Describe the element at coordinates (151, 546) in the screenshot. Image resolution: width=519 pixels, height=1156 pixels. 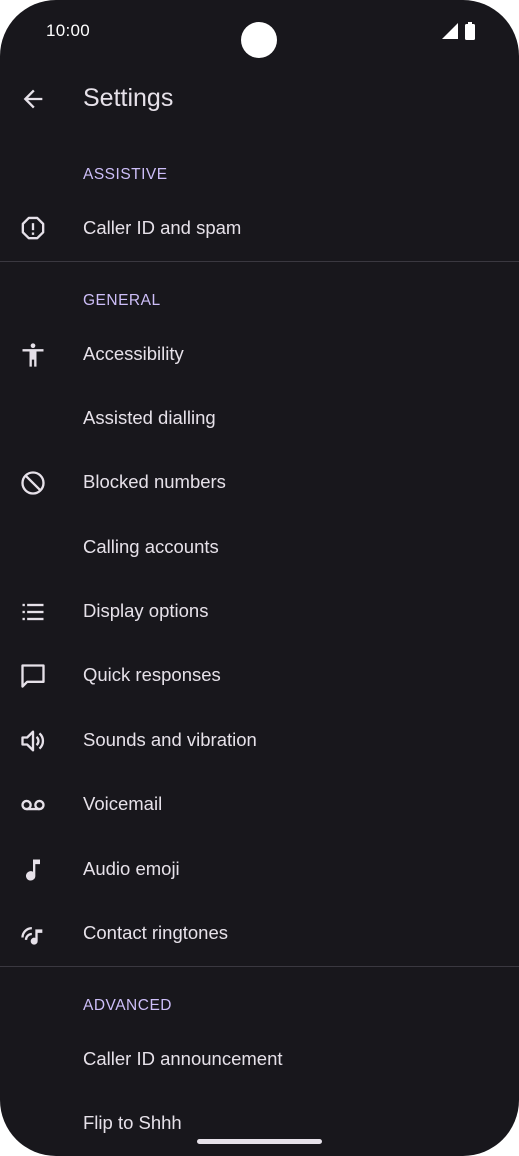
I see `setting-label: Calling accounts` at that location.